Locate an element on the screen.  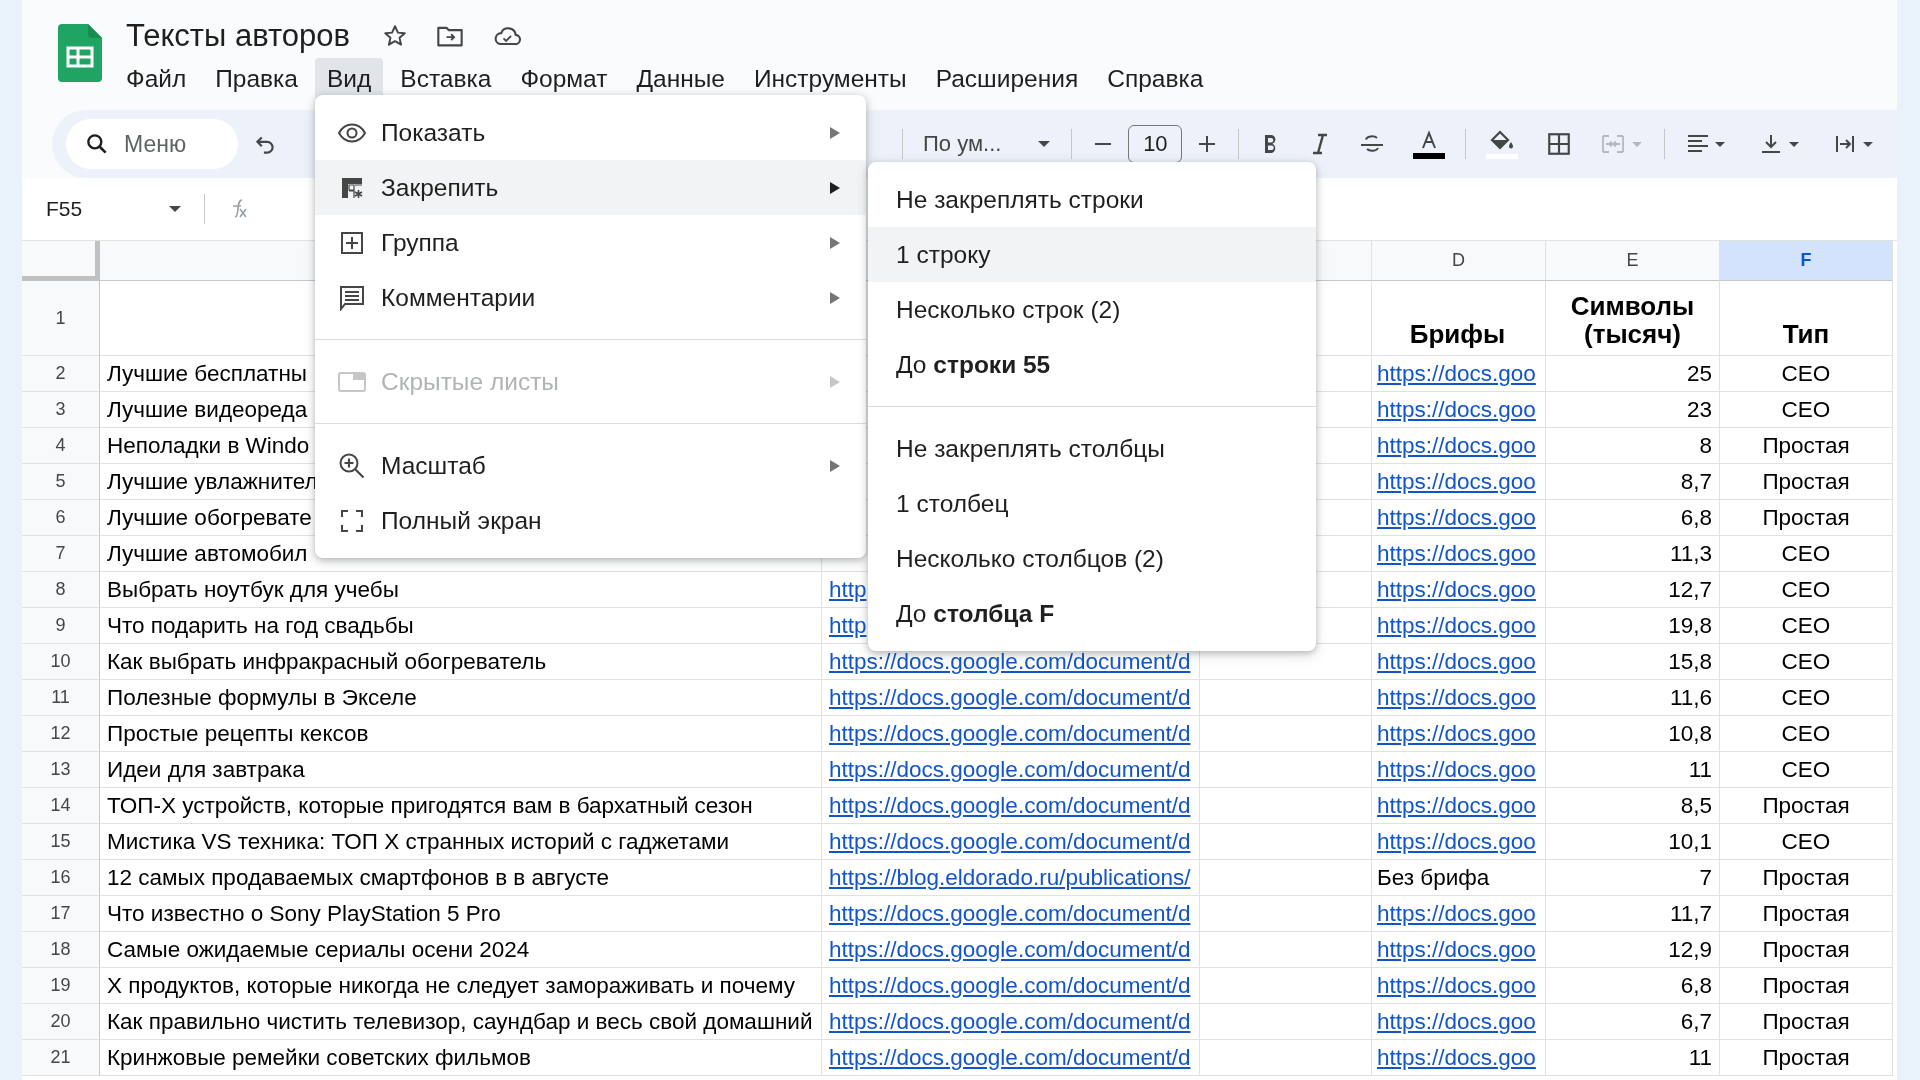
caret-icon is located at coordinates (175, 209).